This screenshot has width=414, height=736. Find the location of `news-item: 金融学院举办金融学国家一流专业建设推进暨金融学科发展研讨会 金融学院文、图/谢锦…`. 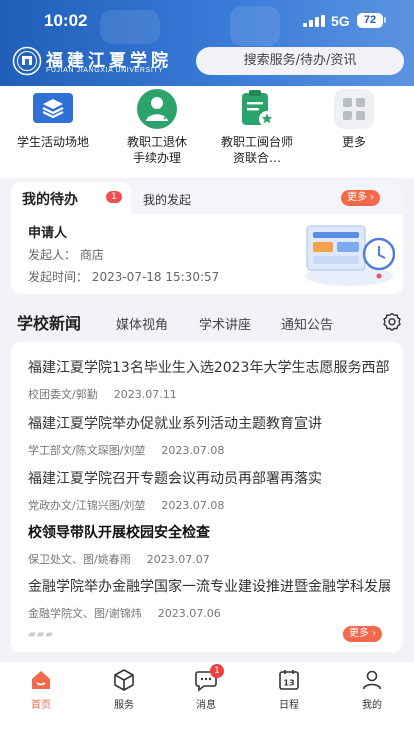

news-item: 金融学院举办金融学国家一流专业建设推进暨金融学科发展研讨会 金融学院文、图/谢锦… is located at coordinates (215, 598).